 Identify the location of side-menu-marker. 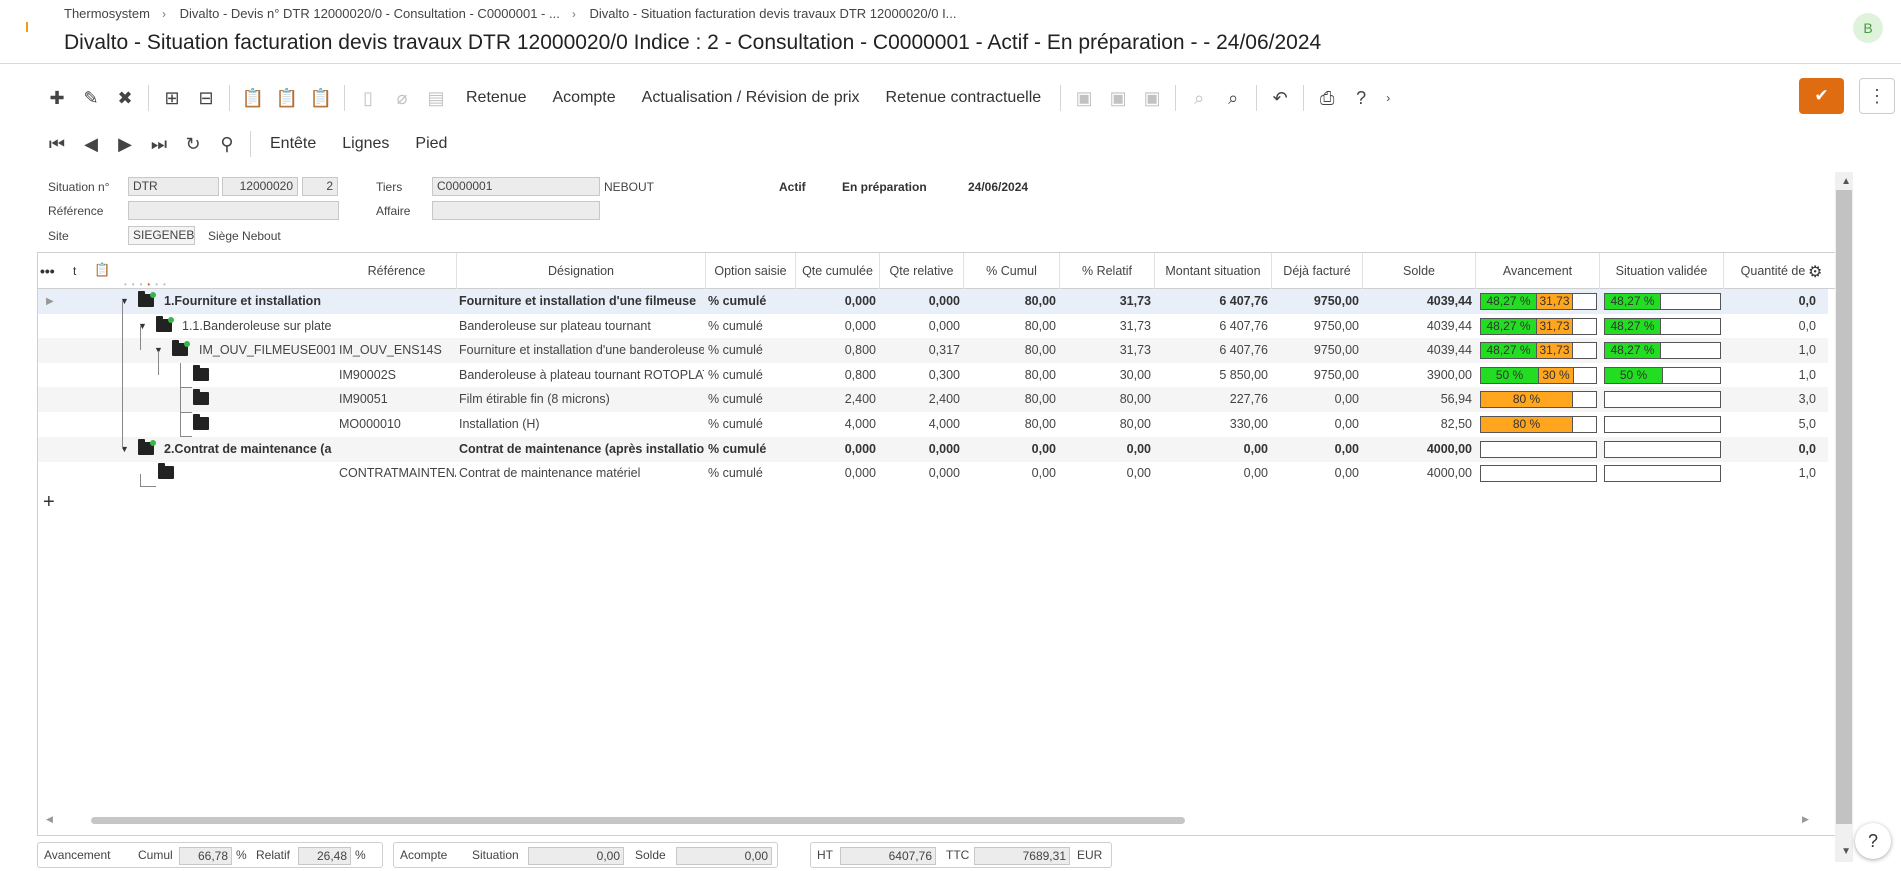
(27, 27).